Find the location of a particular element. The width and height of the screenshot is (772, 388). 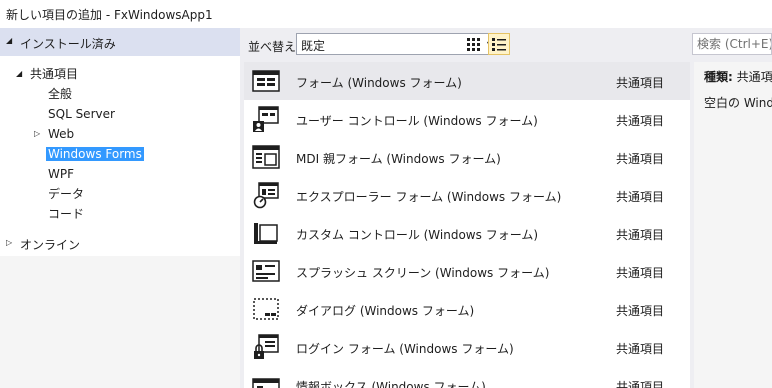

tree-item-common: ◢ 共通項目 is located at coordinates (47, 74).